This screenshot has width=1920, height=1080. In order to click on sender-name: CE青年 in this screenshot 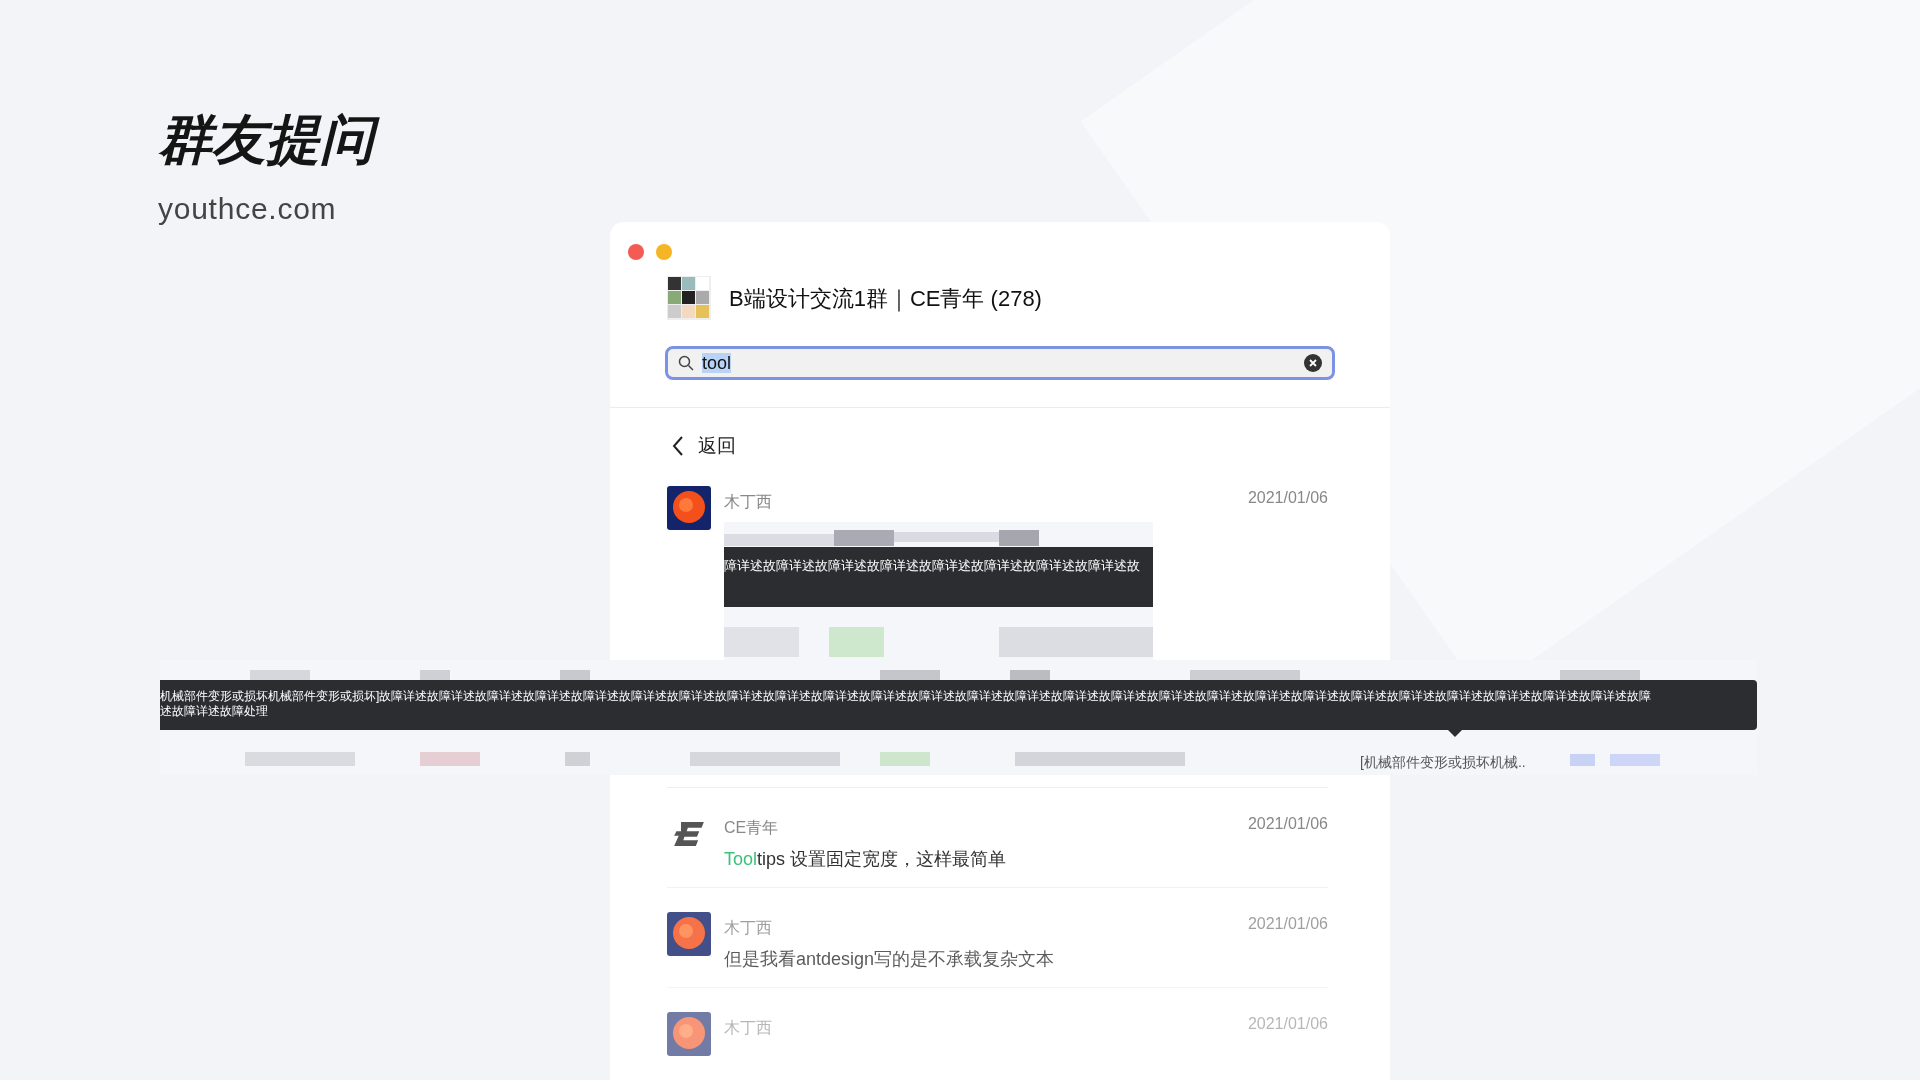, I will do `click(751, 827)`.